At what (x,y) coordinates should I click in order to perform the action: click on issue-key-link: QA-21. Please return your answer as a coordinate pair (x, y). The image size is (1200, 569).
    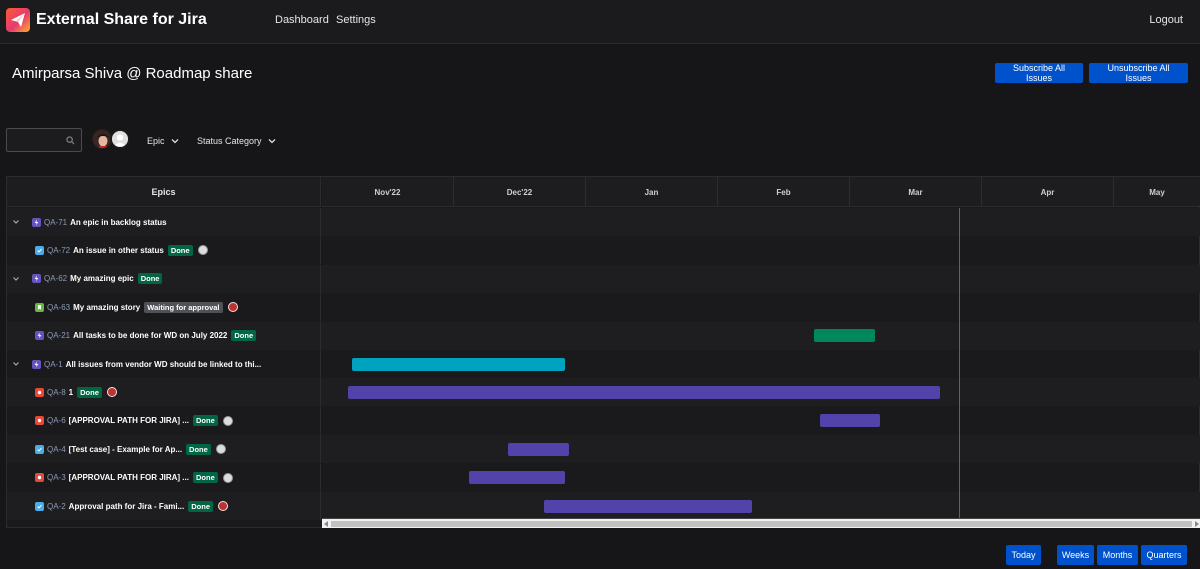
    Looking at the image, I should click on (58, 335).